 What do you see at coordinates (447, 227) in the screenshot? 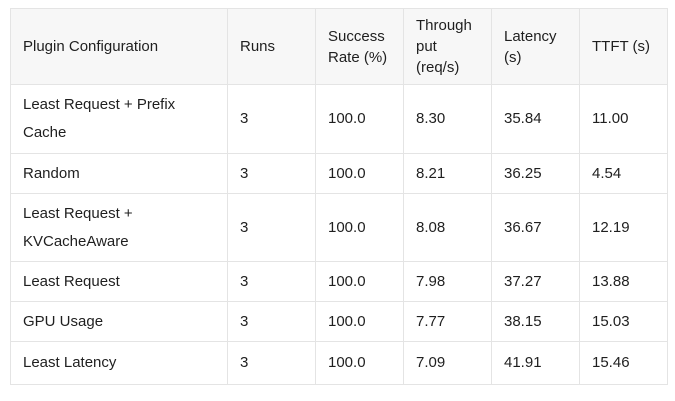
I see `cell-throughput: 8.08` at bounding box center [447, 227].